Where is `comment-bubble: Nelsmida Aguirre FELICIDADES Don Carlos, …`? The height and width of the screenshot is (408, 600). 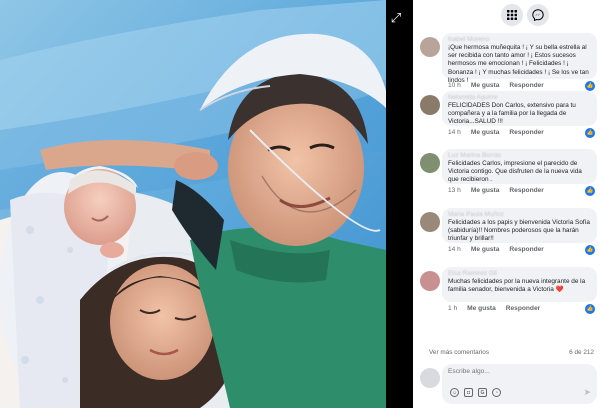 comment-bubble: Nelsmida Aguirre FELICIDADES Don Carlos, … is located at coordinates (519, 108).